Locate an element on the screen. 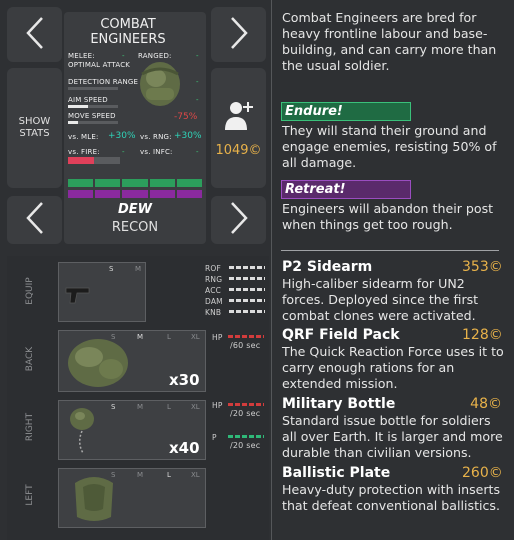 This screenshot has height=540, width=514. equip-slot-label: EQUIP is located at coordinates (30, 291).